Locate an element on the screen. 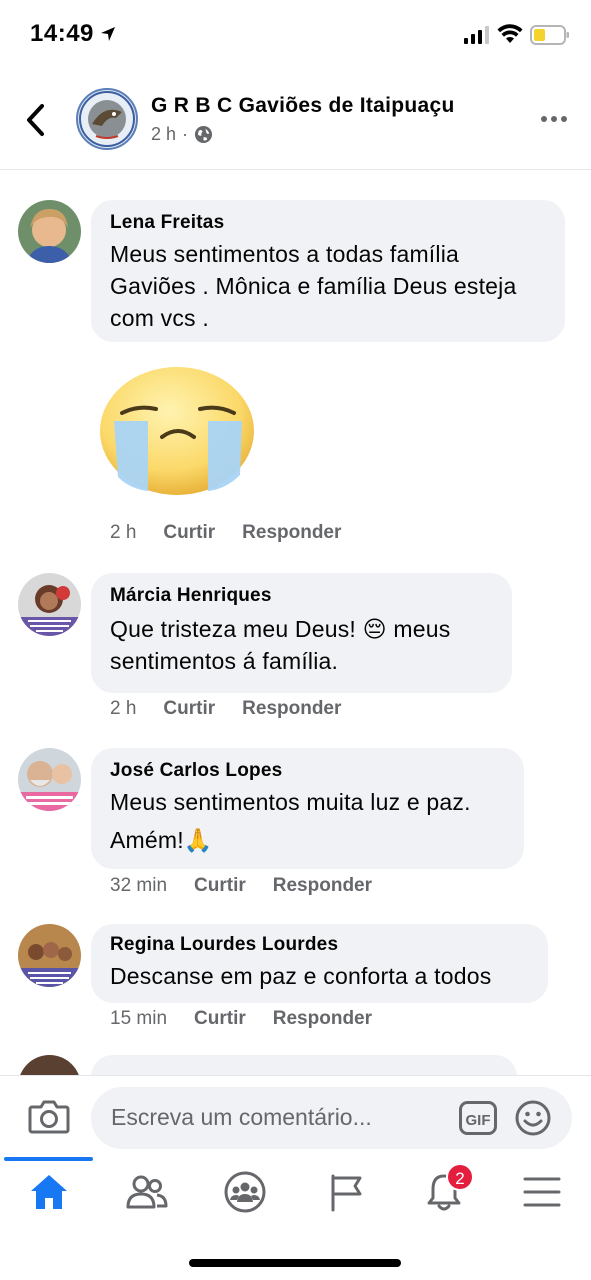 The width and height of the screenshot is (591, 1280). comment-text-line: Descanse em paz e conforta a todos is located at coordinates (301, 976).